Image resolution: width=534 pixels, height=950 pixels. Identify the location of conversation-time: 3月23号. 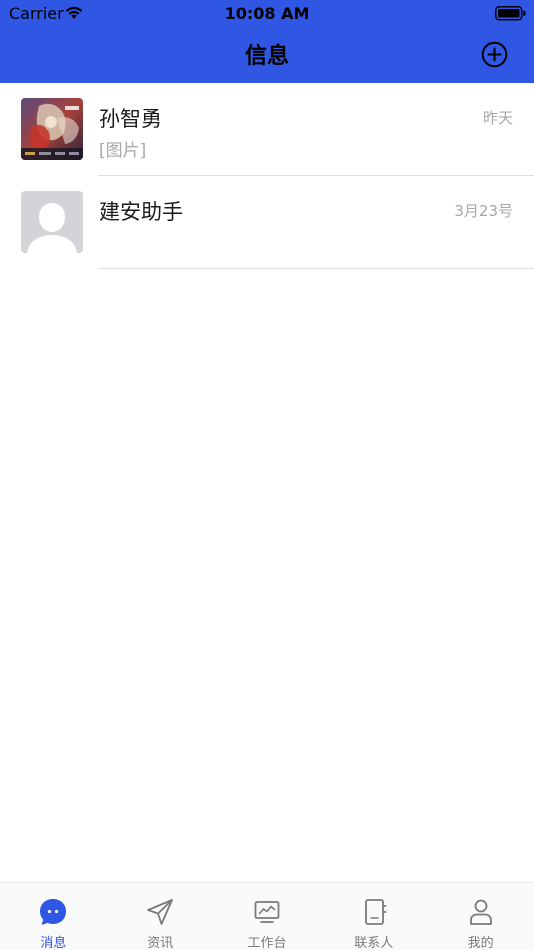
(483, 211).